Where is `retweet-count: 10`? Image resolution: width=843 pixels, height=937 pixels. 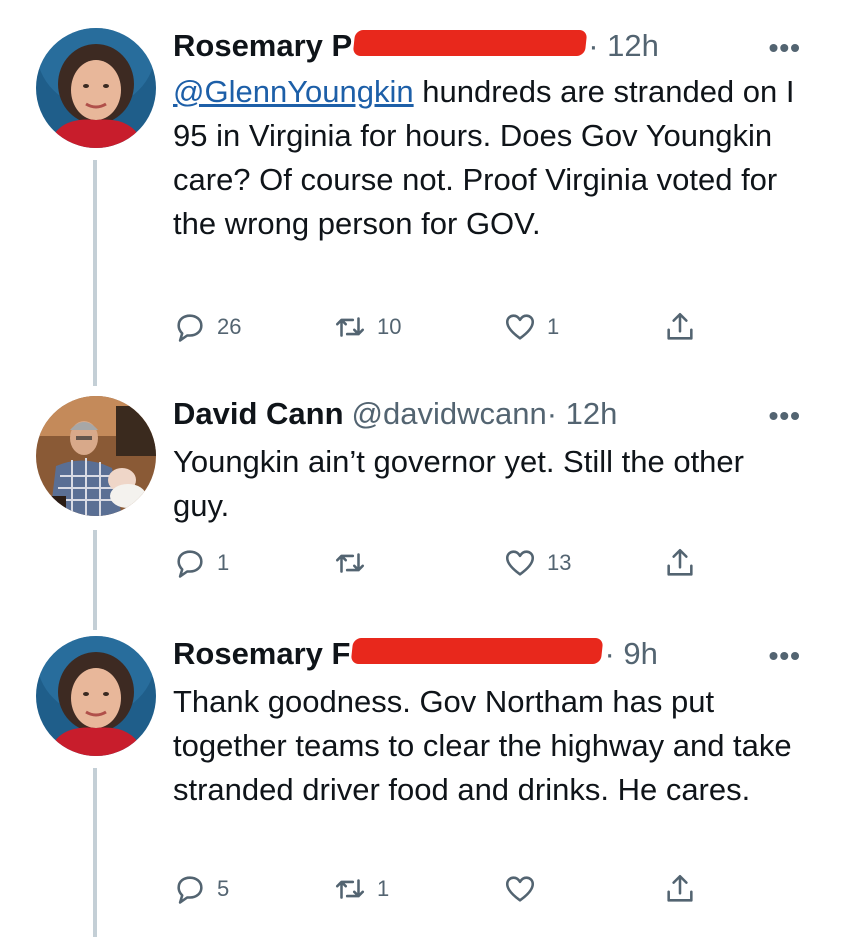
retweet-count: 10 is located at coordinates (389, 326).